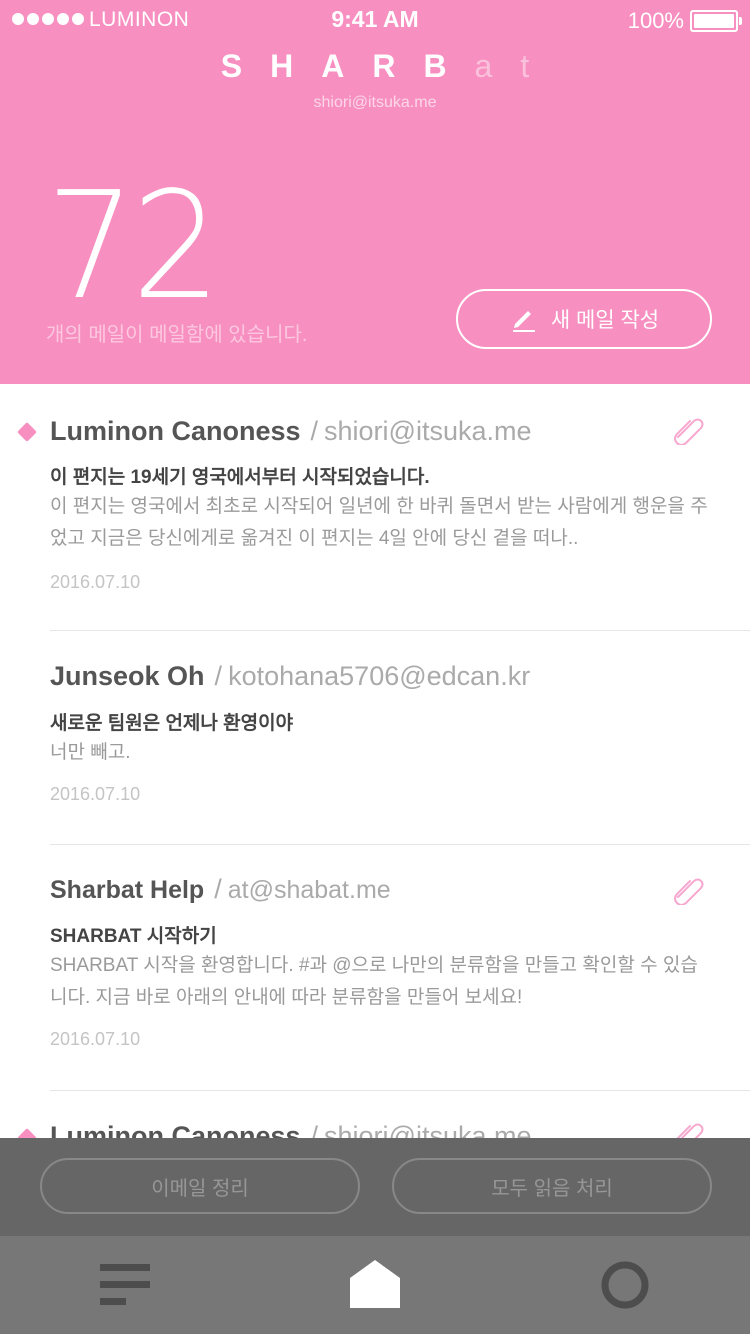 The width and height of the screenshot is (750, 1334). What do you see at coordinates (605, 320) in the screenshot?
I see `compose-button-label: 새 메일 작성` at bounding box center [605, 320].